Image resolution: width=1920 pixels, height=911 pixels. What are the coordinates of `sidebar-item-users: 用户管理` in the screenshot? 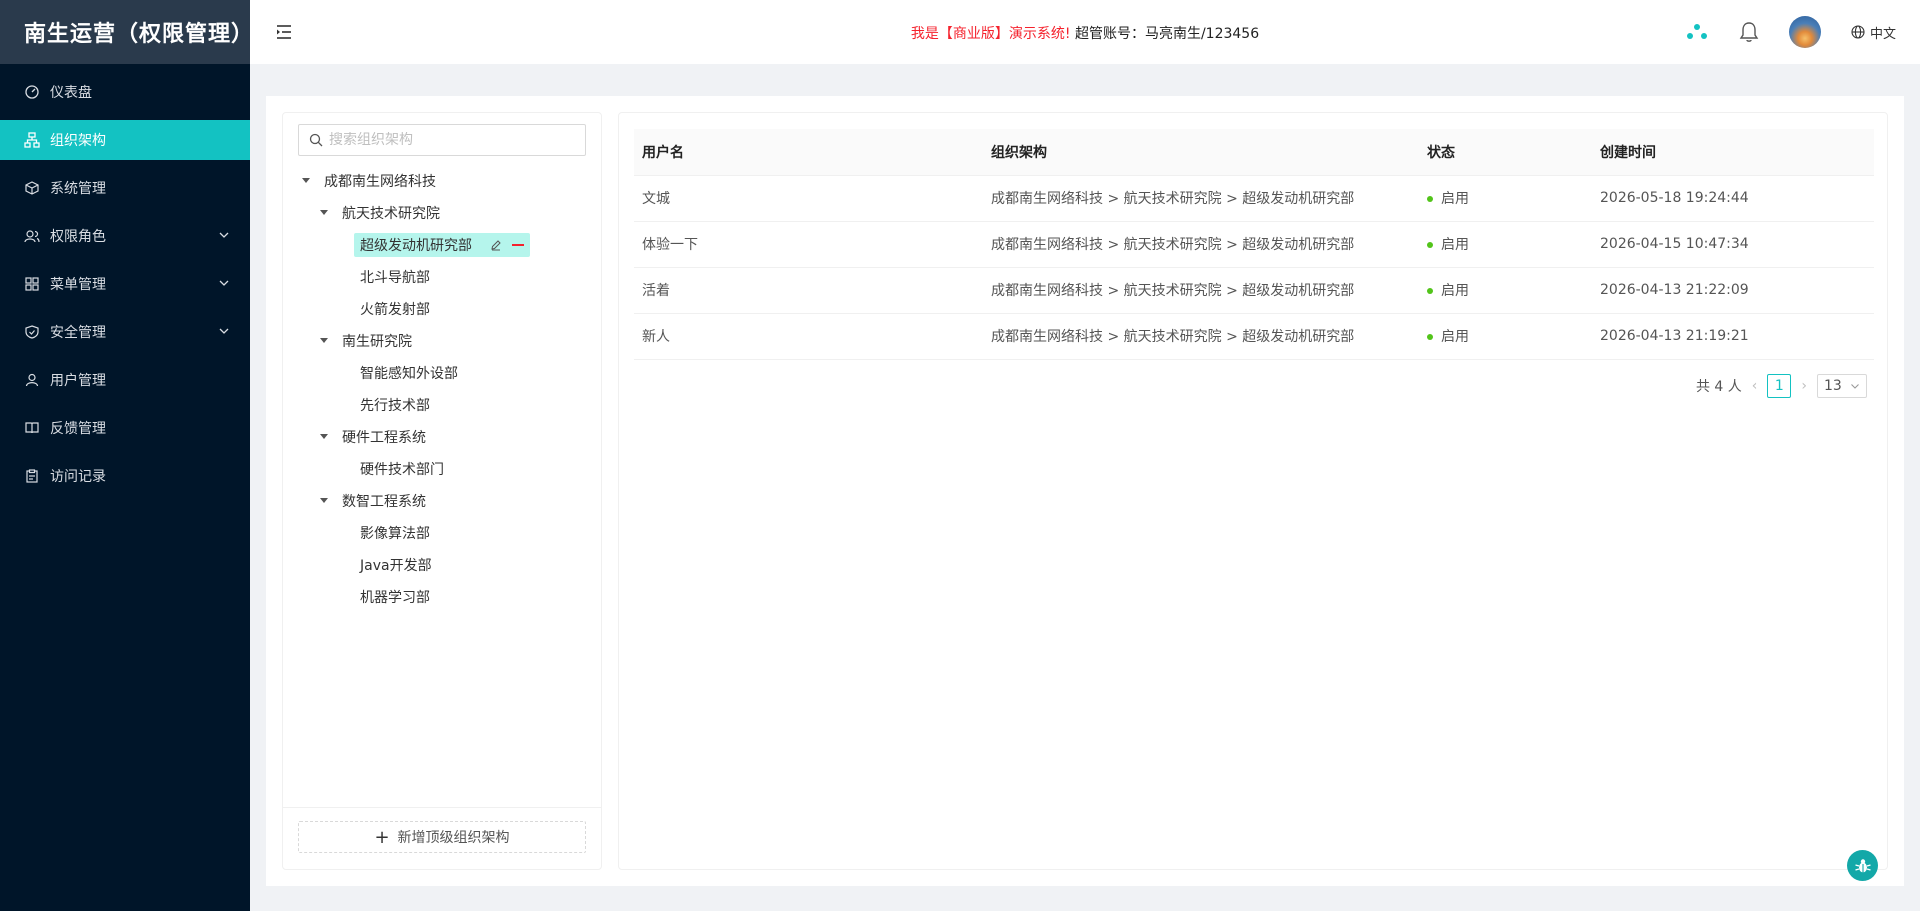 It's located at (125, 380).